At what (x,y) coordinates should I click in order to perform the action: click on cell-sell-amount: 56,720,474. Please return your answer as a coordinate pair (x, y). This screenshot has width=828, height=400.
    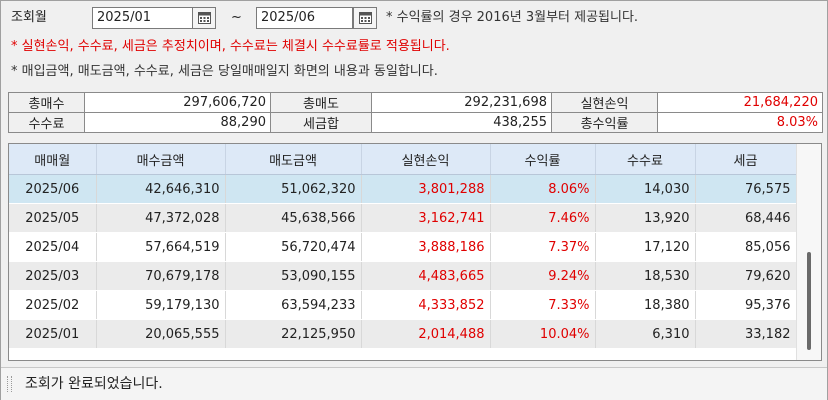
    Looking at the image, I should click on (293, 247).